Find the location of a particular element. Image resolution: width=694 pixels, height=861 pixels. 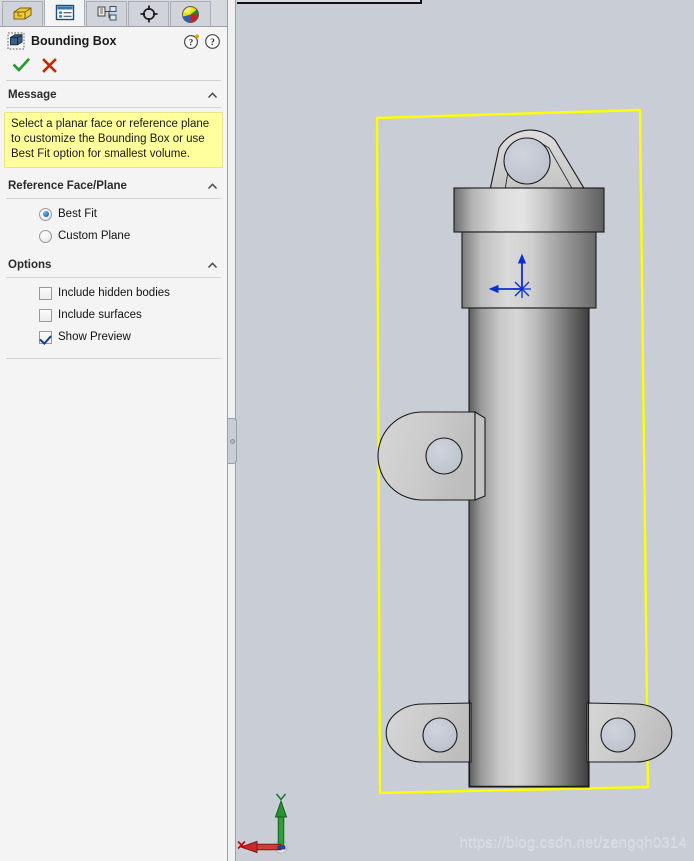

ok-button is located at coordinates (21, 65).